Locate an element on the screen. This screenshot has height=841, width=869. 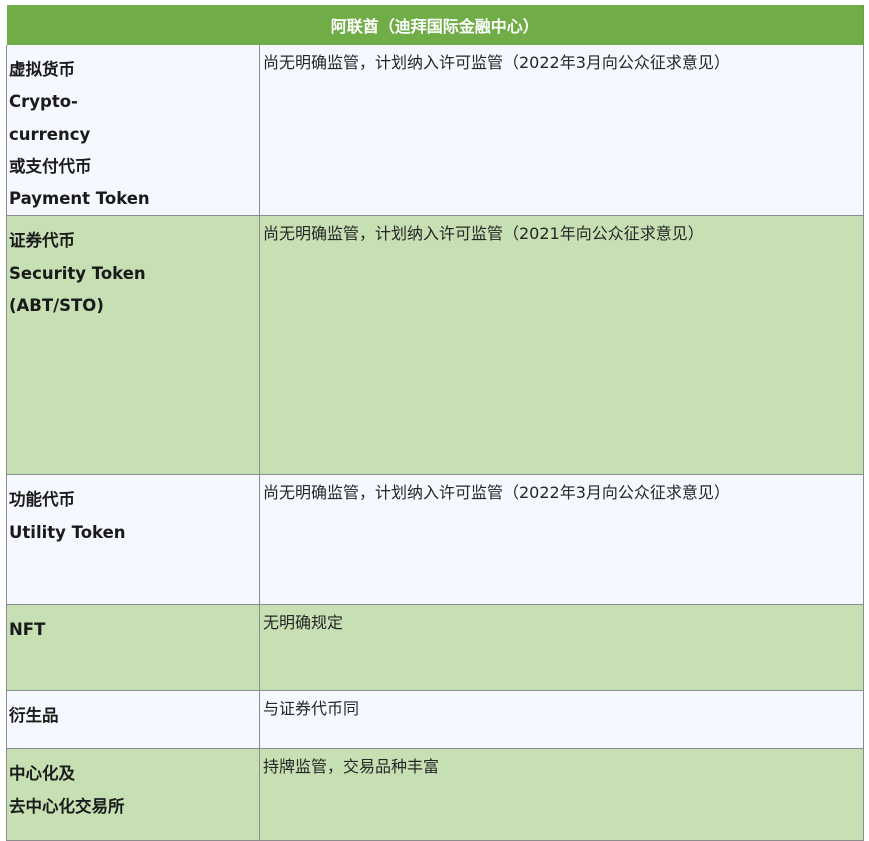
table-title: 阿联酋（迪拜国际金融中心） is located at coordinates (435, 25).